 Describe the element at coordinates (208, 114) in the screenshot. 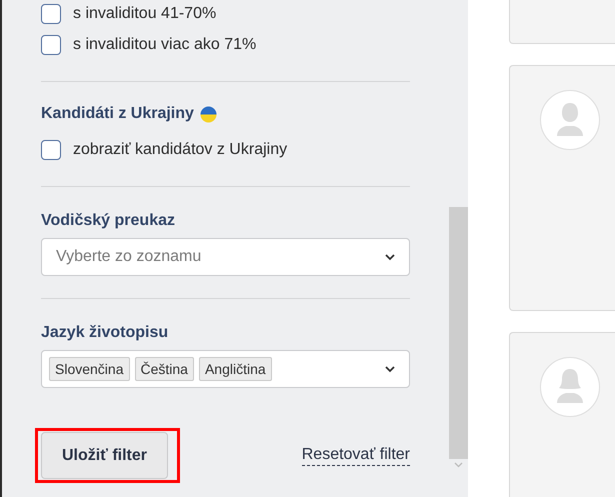

I see `flag-icon` at that location.